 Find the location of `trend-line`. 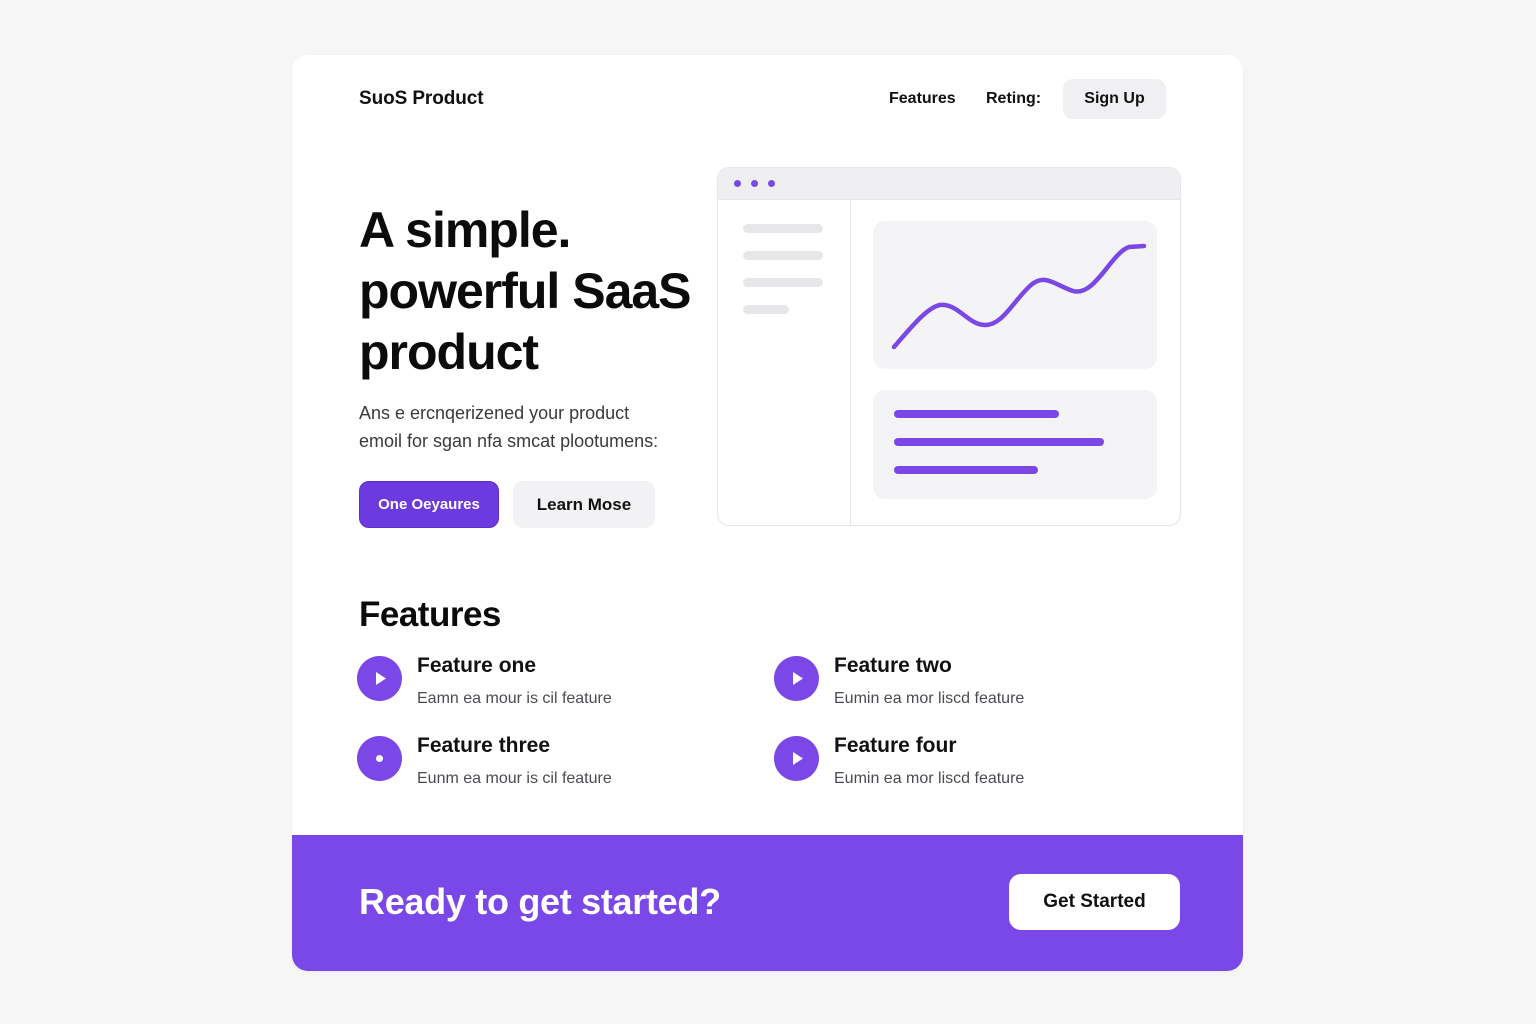

trend-line is located at coordinates (1019, 296).